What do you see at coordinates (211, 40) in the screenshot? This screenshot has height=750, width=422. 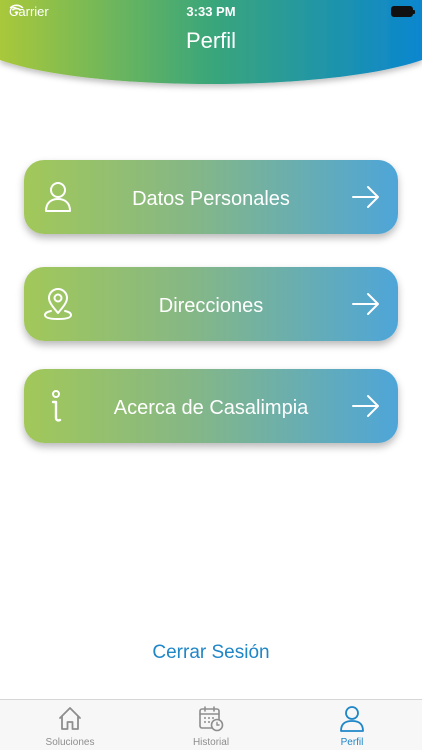 I see `page-title: Perfil` at bounding box center [211, 40].